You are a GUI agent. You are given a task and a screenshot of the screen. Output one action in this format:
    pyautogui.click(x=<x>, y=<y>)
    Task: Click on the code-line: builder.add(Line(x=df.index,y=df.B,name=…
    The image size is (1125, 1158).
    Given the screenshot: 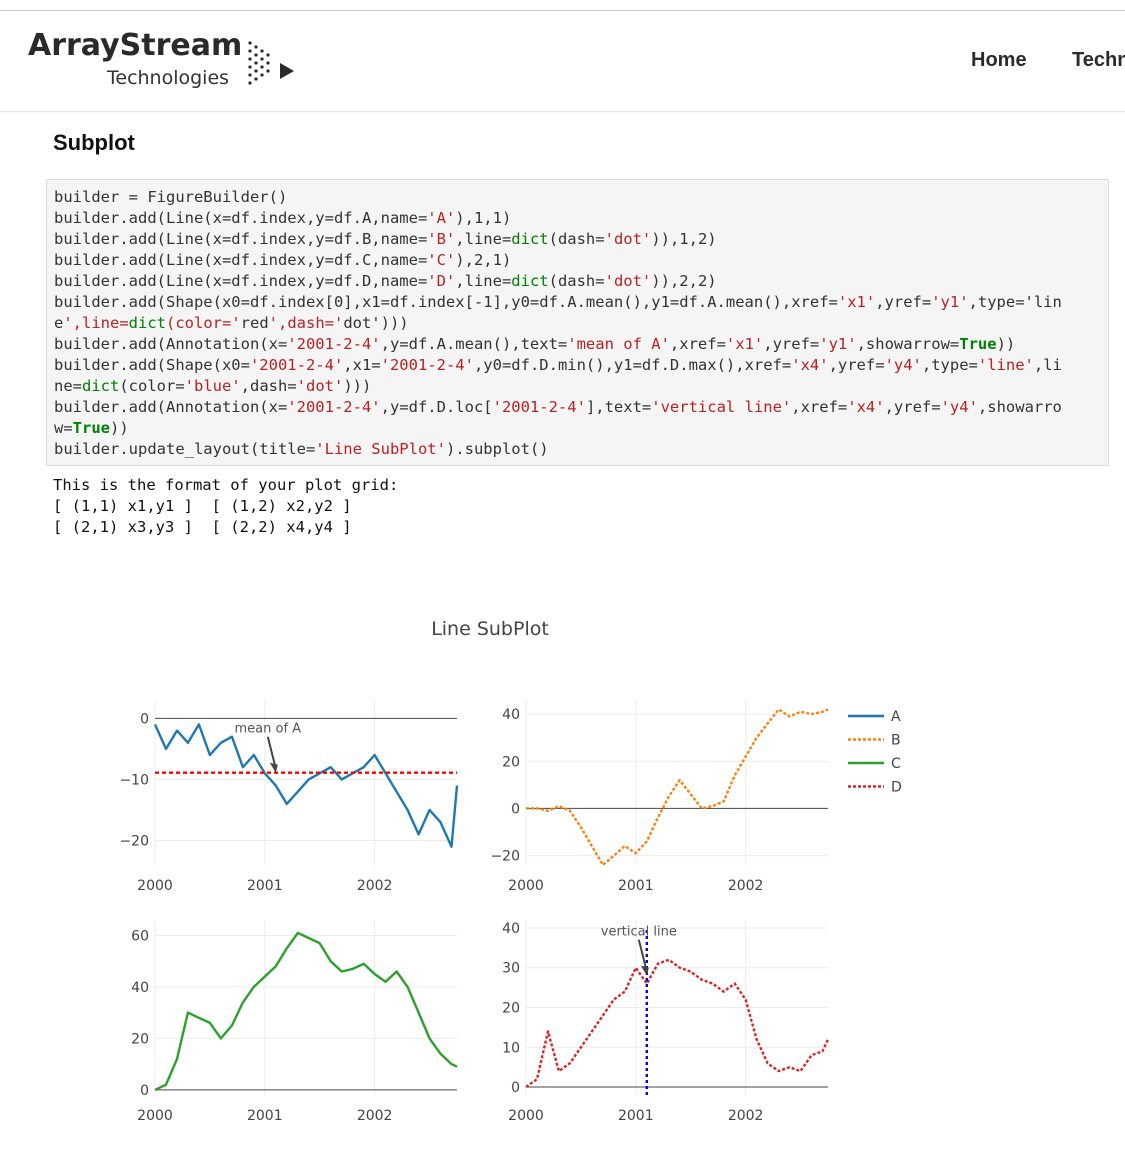 What is the action you would take?
    pyautogui.click(x=385, y=239)
    